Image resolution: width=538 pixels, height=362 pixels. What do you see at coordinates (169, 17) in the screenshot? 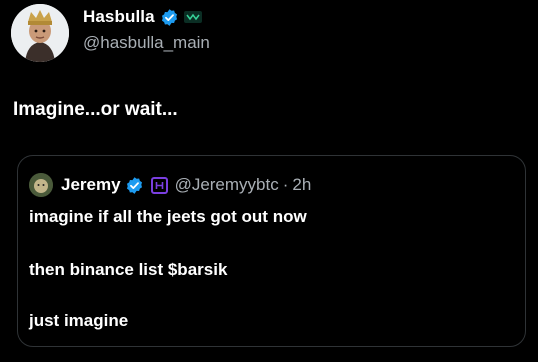
I see `verified-badge-icon` at bounding box center [169, 17].